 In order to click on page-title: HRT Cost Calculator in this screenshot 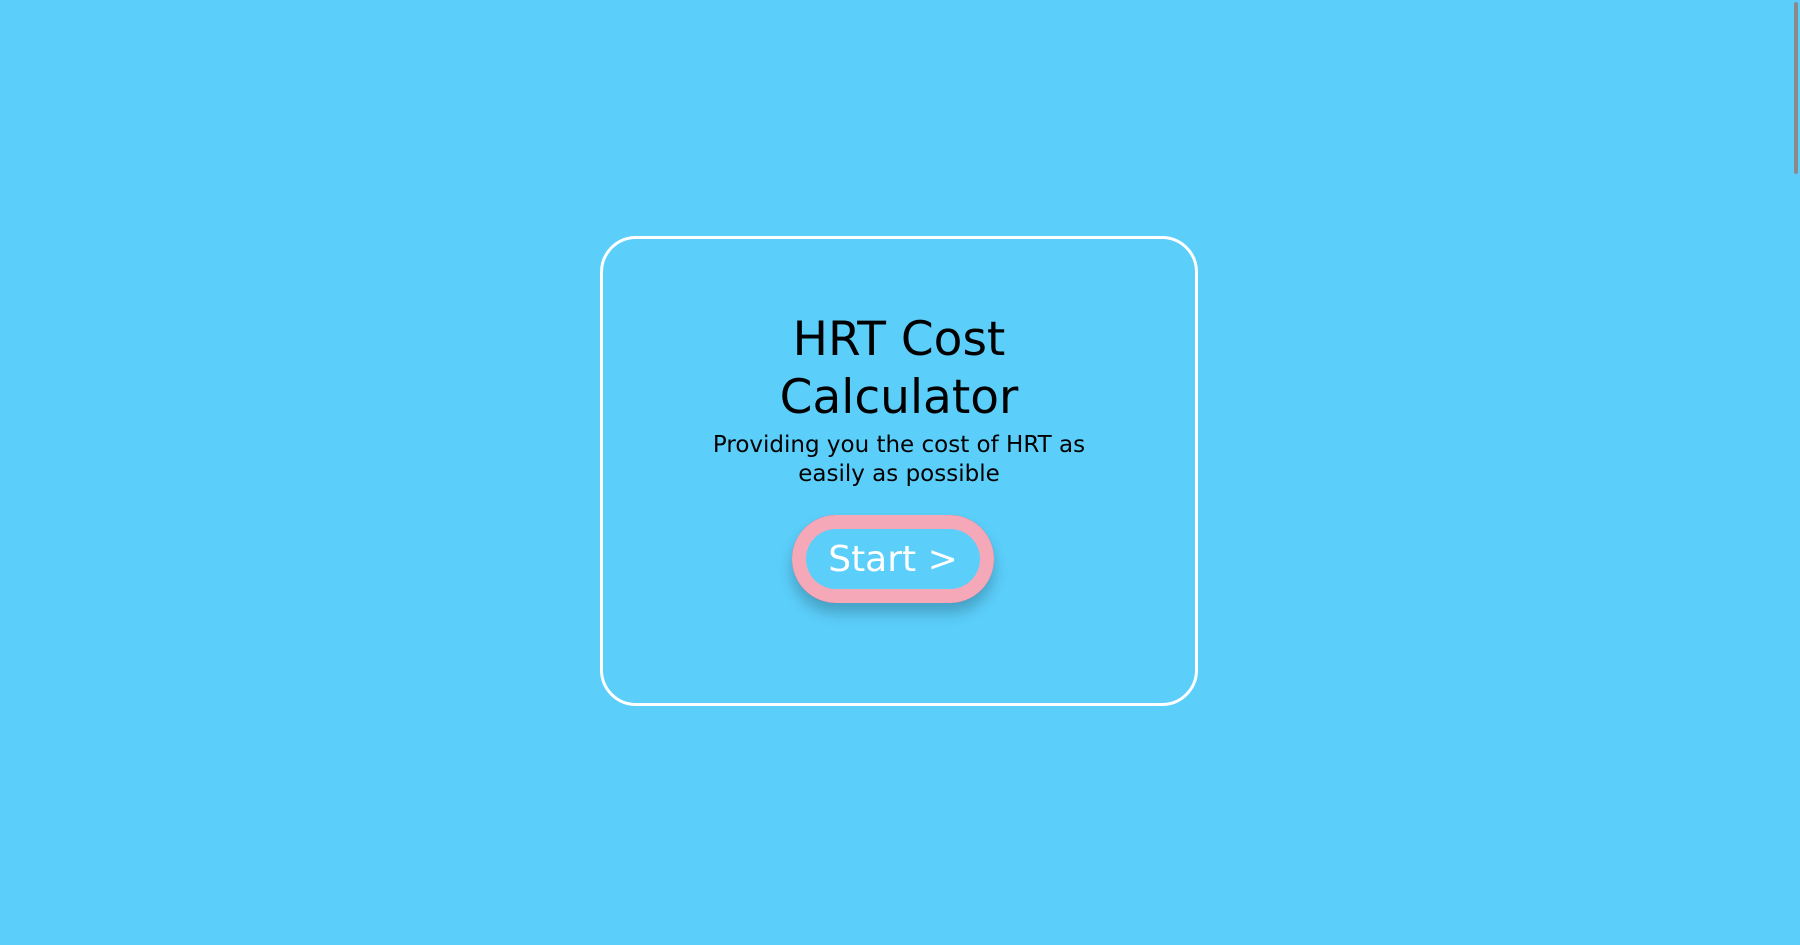, I will do `click(899, 368)`.